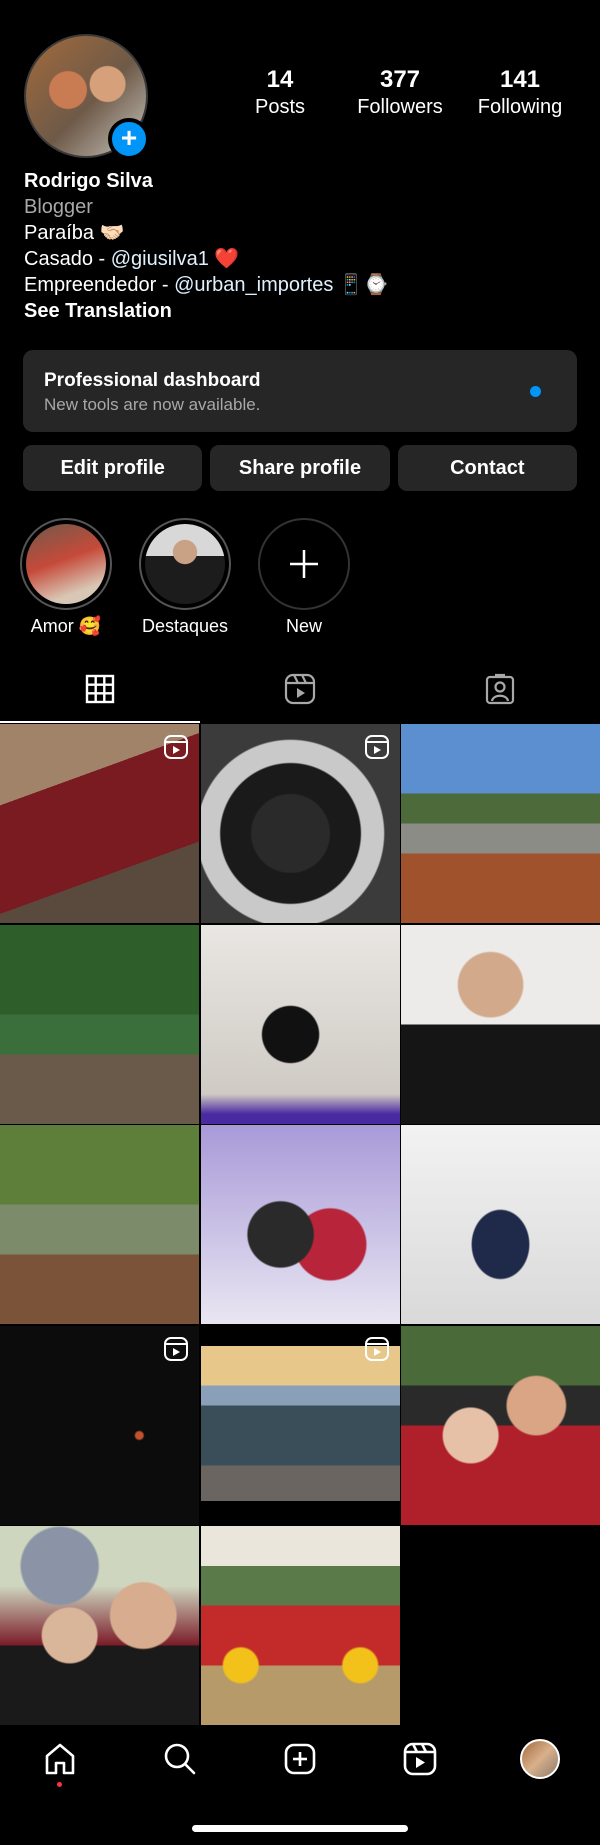 The height and width of the screenshot is (1845, 600). I want to click on tab-reels, so click(300, 689).